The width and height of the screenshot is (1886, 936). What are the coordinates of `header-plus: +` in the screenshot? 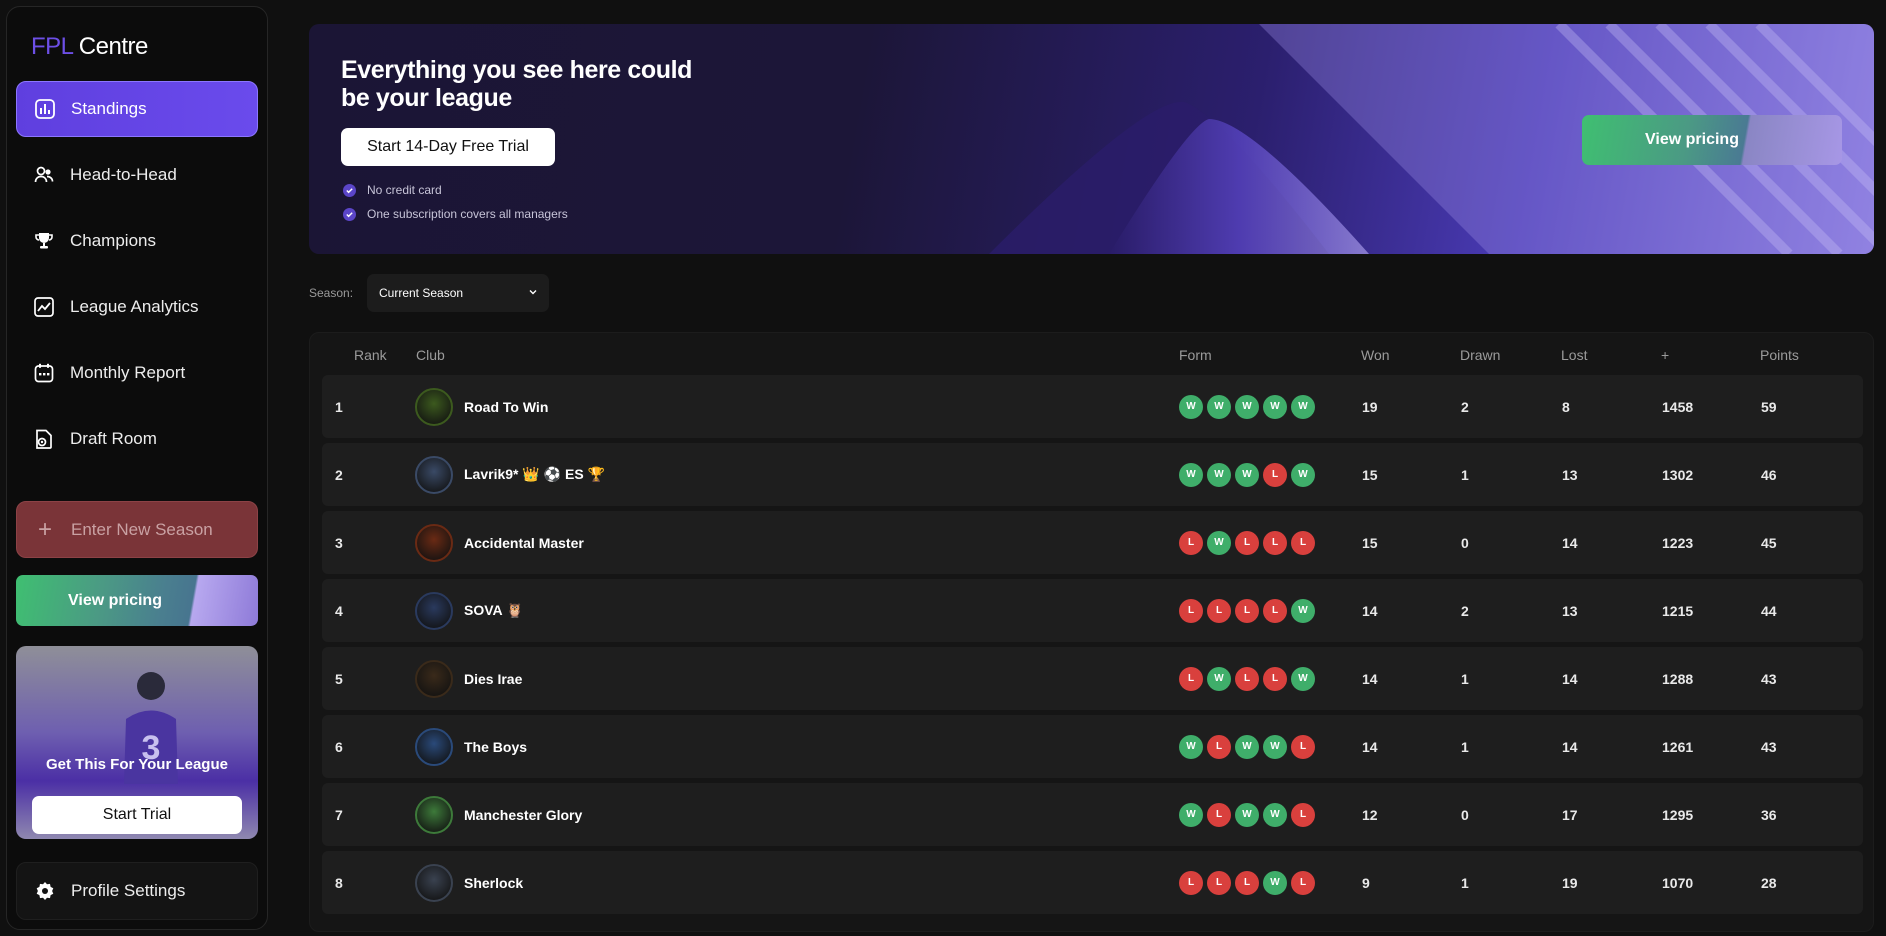 It's located at (1665, 355).